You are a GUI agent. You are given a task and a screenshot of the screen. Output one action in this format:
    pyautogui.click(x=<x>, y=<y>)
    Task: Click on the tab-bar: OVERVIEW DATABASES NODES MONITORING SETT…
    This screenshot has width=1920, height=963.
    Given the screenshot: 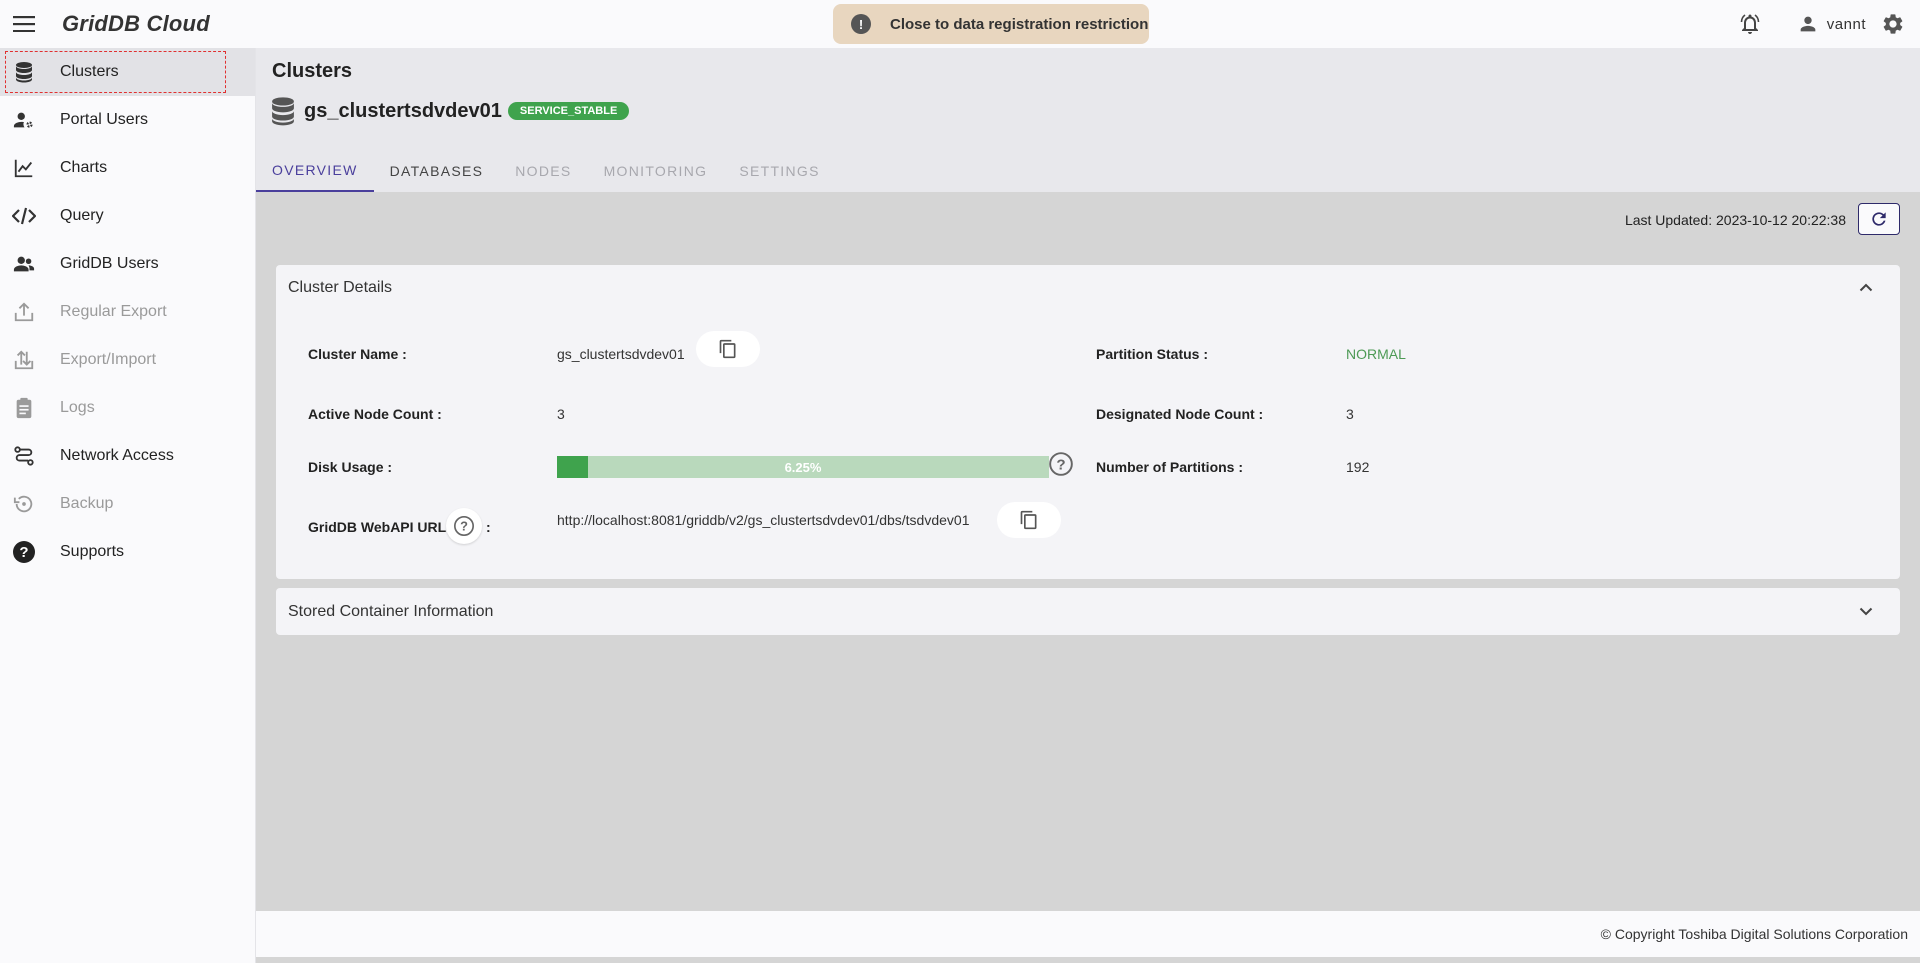 What is the action you would take?
    pyautogui.click(x=546, y=170)
    